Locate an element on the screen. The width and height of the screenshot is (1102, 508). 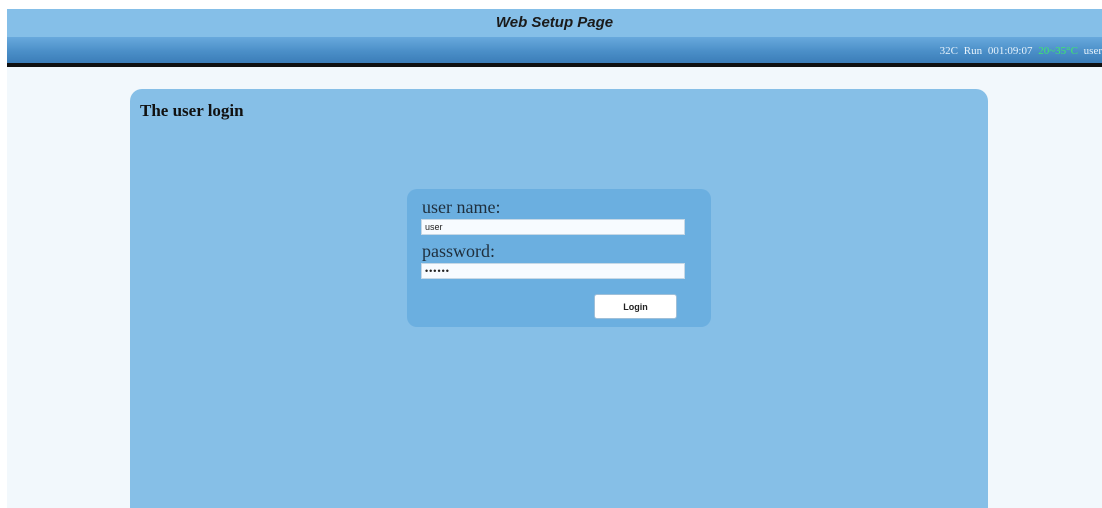
page-title: Web Setup Page is located at coordinates (554, 22).